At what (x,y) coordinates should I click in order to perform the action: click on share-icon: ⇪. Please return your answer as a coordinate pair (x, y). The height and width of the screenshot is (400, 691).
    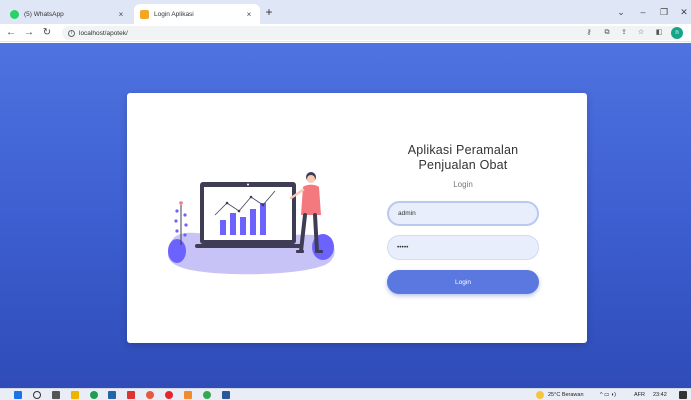
    Looking at the image, I should click on (624, 33).